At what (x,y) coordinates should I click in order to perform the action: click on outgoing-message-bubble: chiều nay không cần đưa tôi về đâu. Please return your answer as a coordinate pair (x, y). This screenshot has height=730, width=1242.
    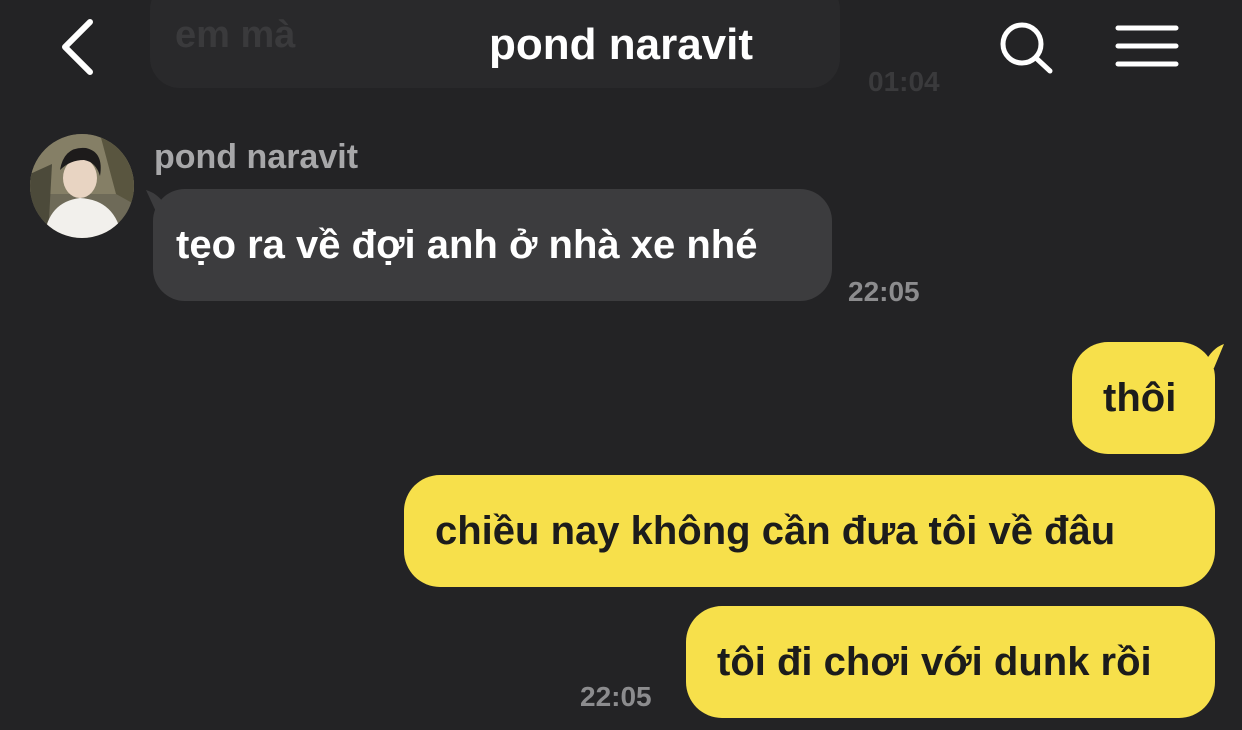
    Looking at the image, I should click on (809, 531).